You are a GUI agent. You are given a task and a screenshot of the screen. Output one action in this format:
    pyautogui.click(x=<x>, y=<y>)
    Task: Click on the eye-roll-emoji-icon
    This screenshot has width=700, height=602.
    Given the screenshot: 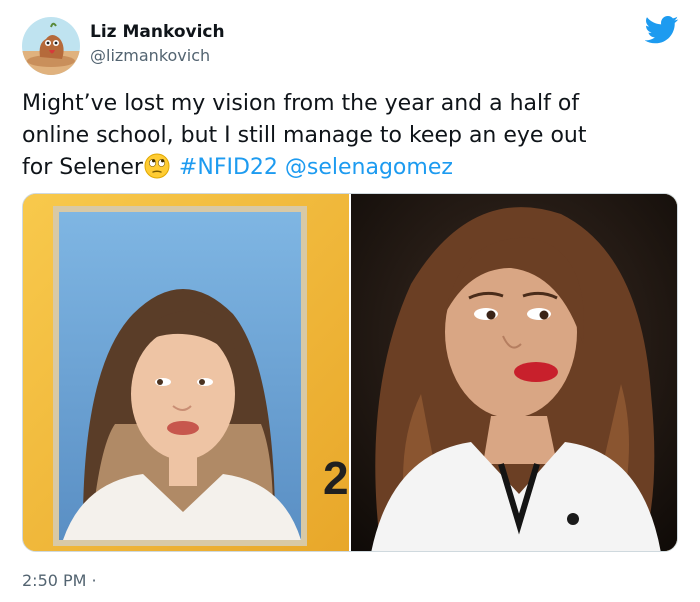 What is the action you would take?
    pyautogui.click(x=157, y=166)
    